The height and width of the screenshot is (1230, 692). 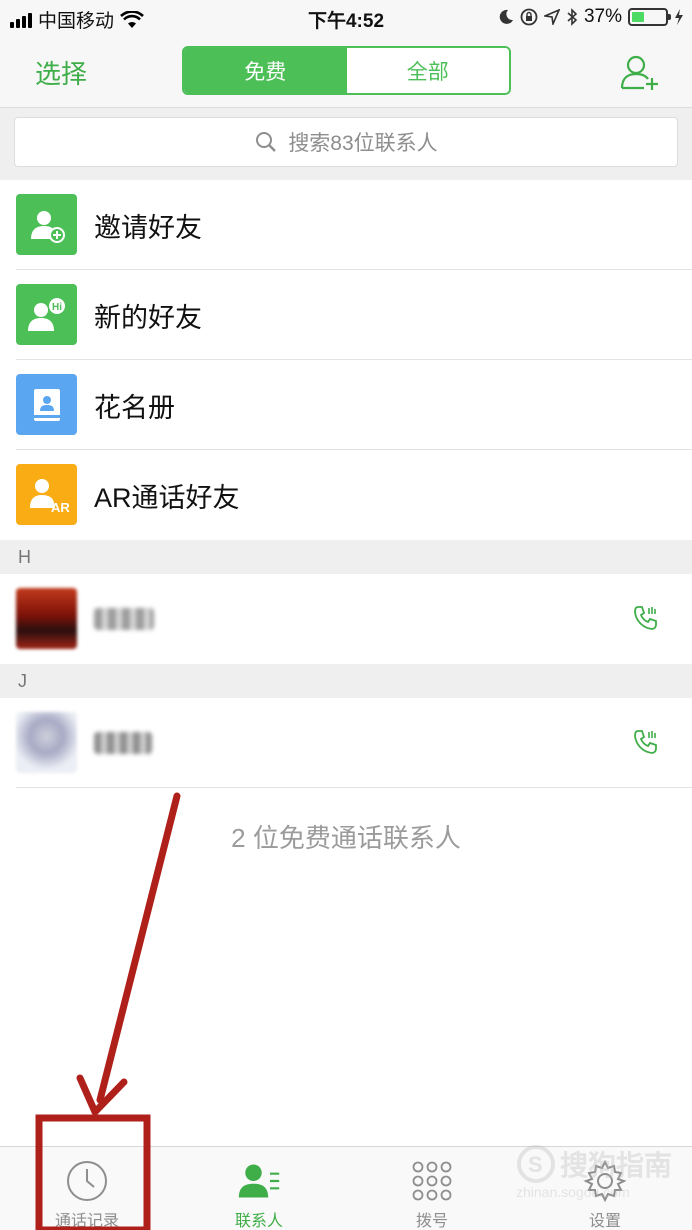 I want to click on location-icon, so click(x=551, y=17).